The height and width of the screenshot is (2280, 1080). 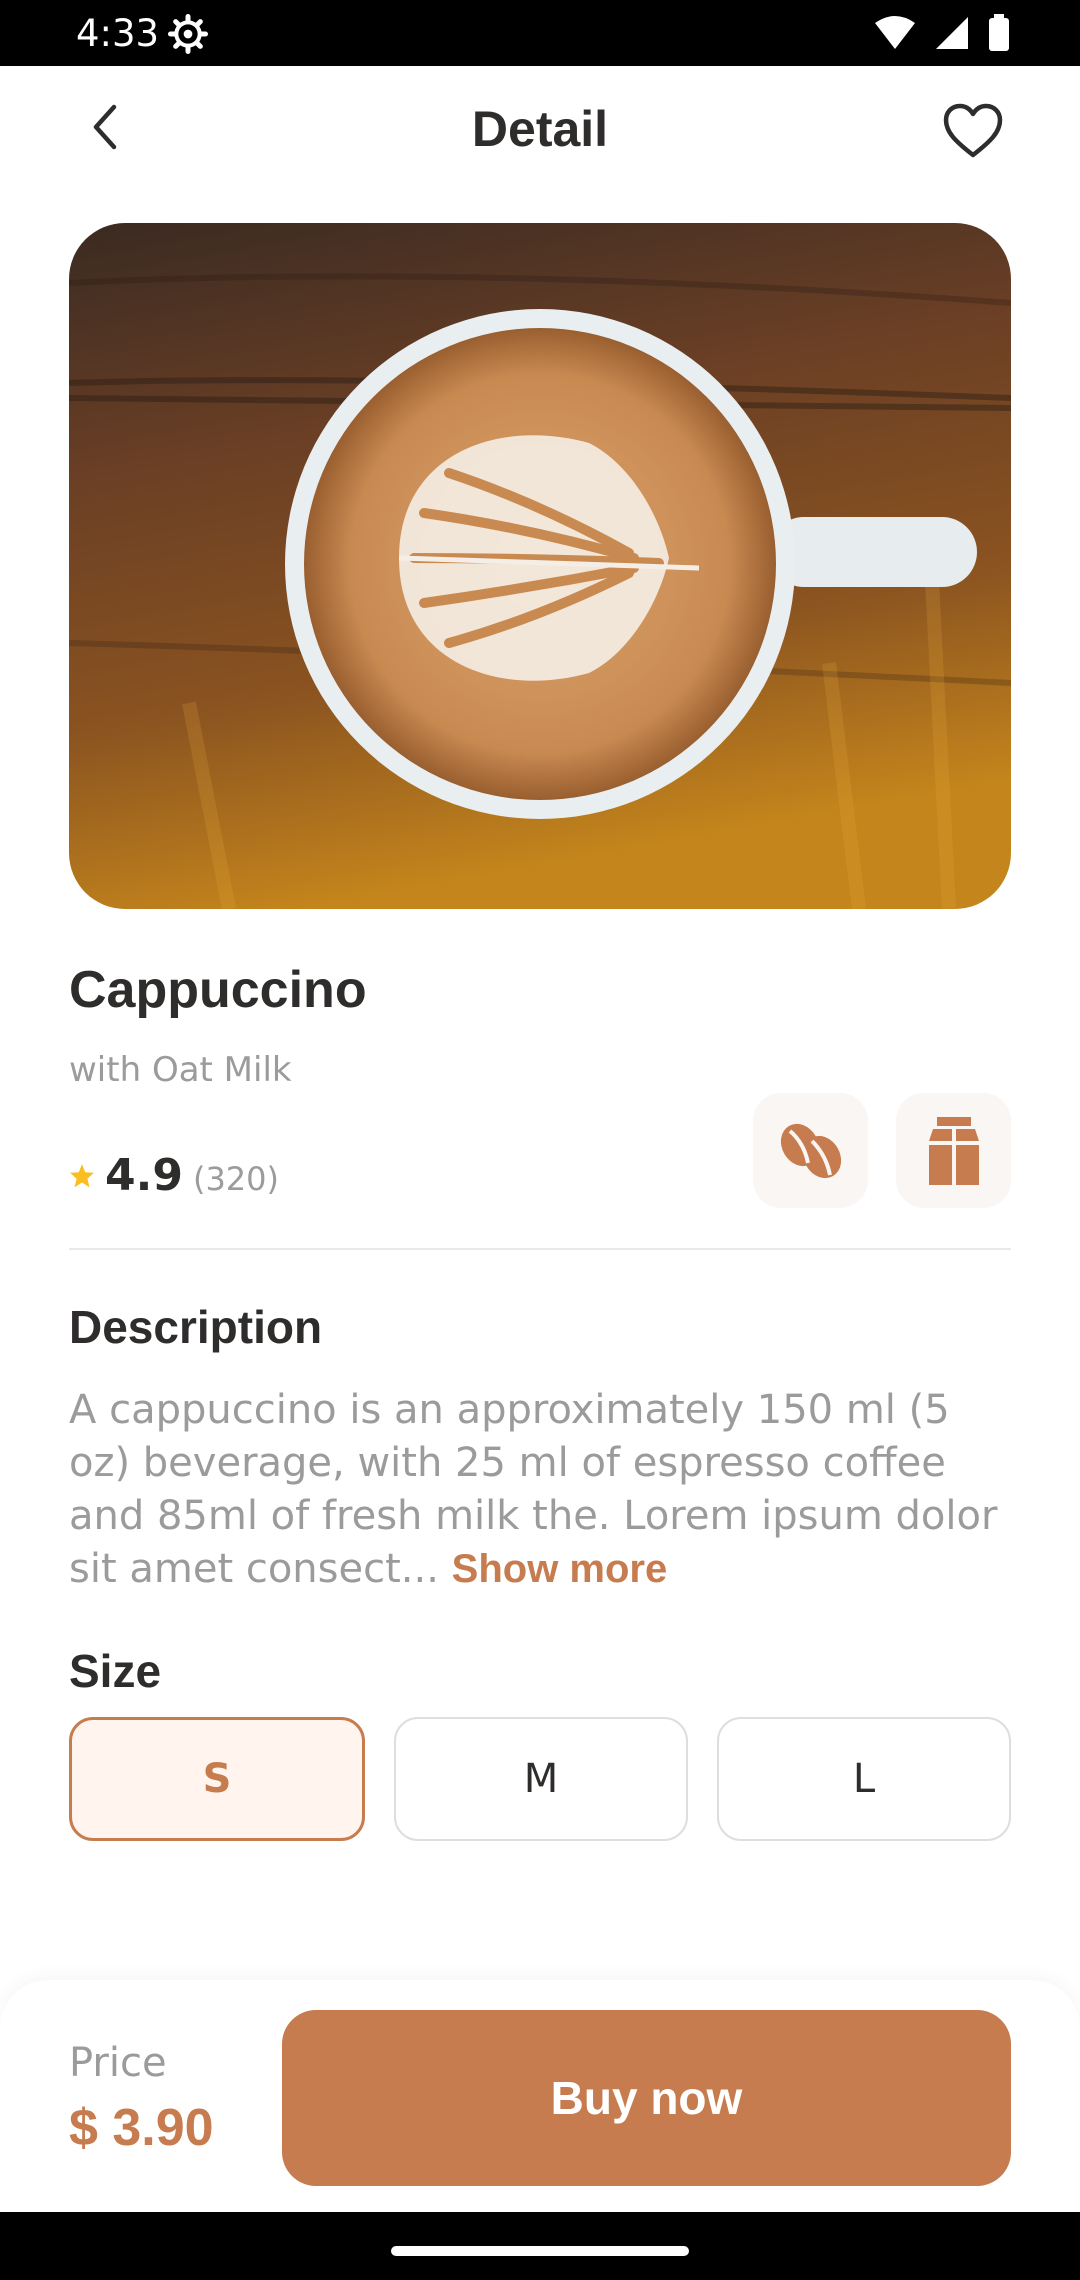 What do you see at coordinates (560, 1569) in the screenshot?
I see `show-more-link: Show more` at bounding box center [560, 1569].